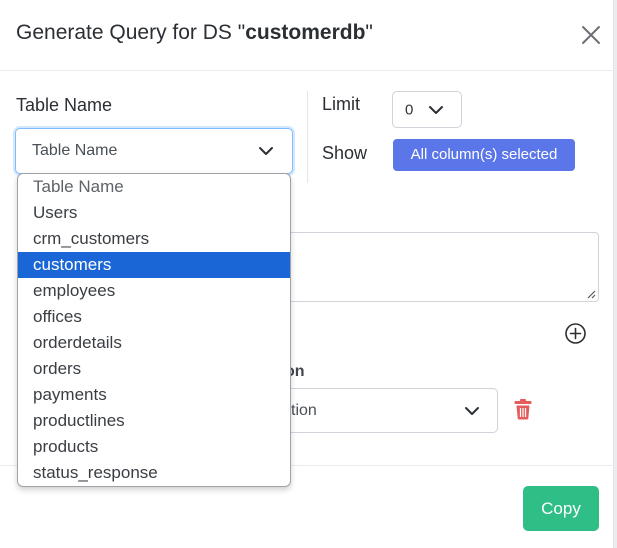 The width and height of the screenshot is (617, 548). Describe the element at coordinates (439, 267) in the screenshot. I see `query-textarea` at that location.